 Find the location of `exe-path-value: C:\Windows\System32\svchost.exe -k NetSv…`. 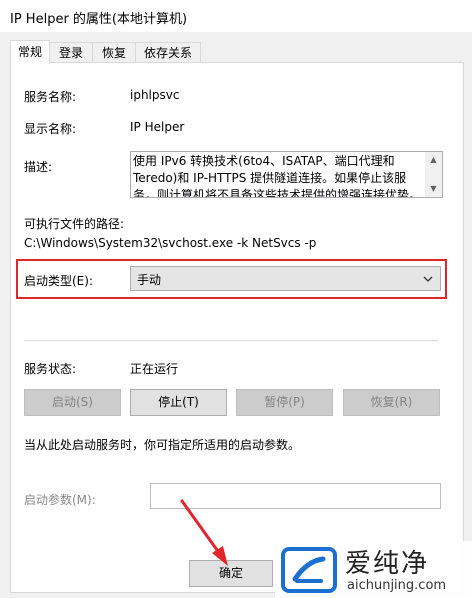

exe-path-value: C:\Windows\System32\svchost.exe -k NetSv… is located at coordinates (170, 243).